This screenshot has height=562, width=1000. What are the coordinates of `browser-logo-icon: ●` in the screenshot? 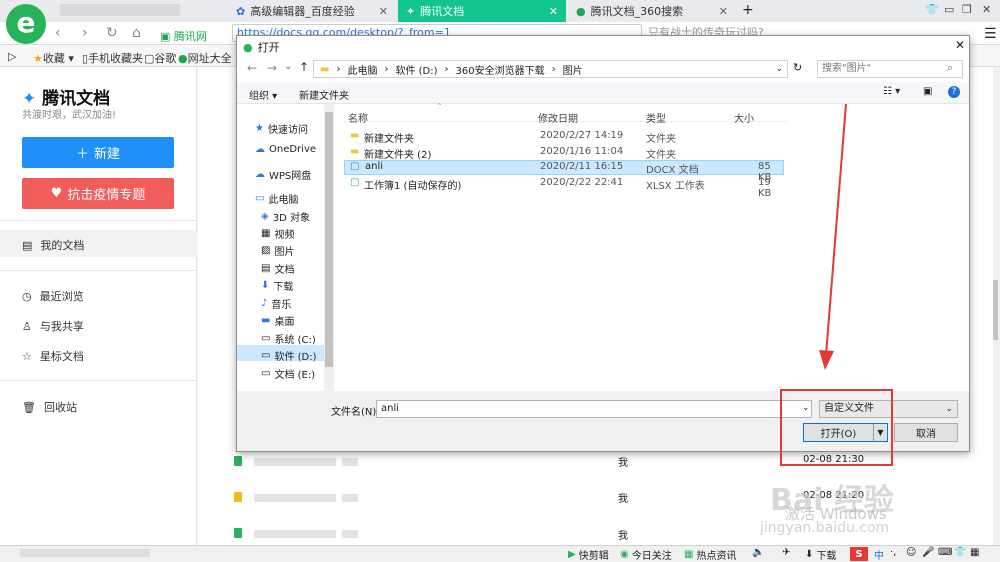 It's located at (248, 47).